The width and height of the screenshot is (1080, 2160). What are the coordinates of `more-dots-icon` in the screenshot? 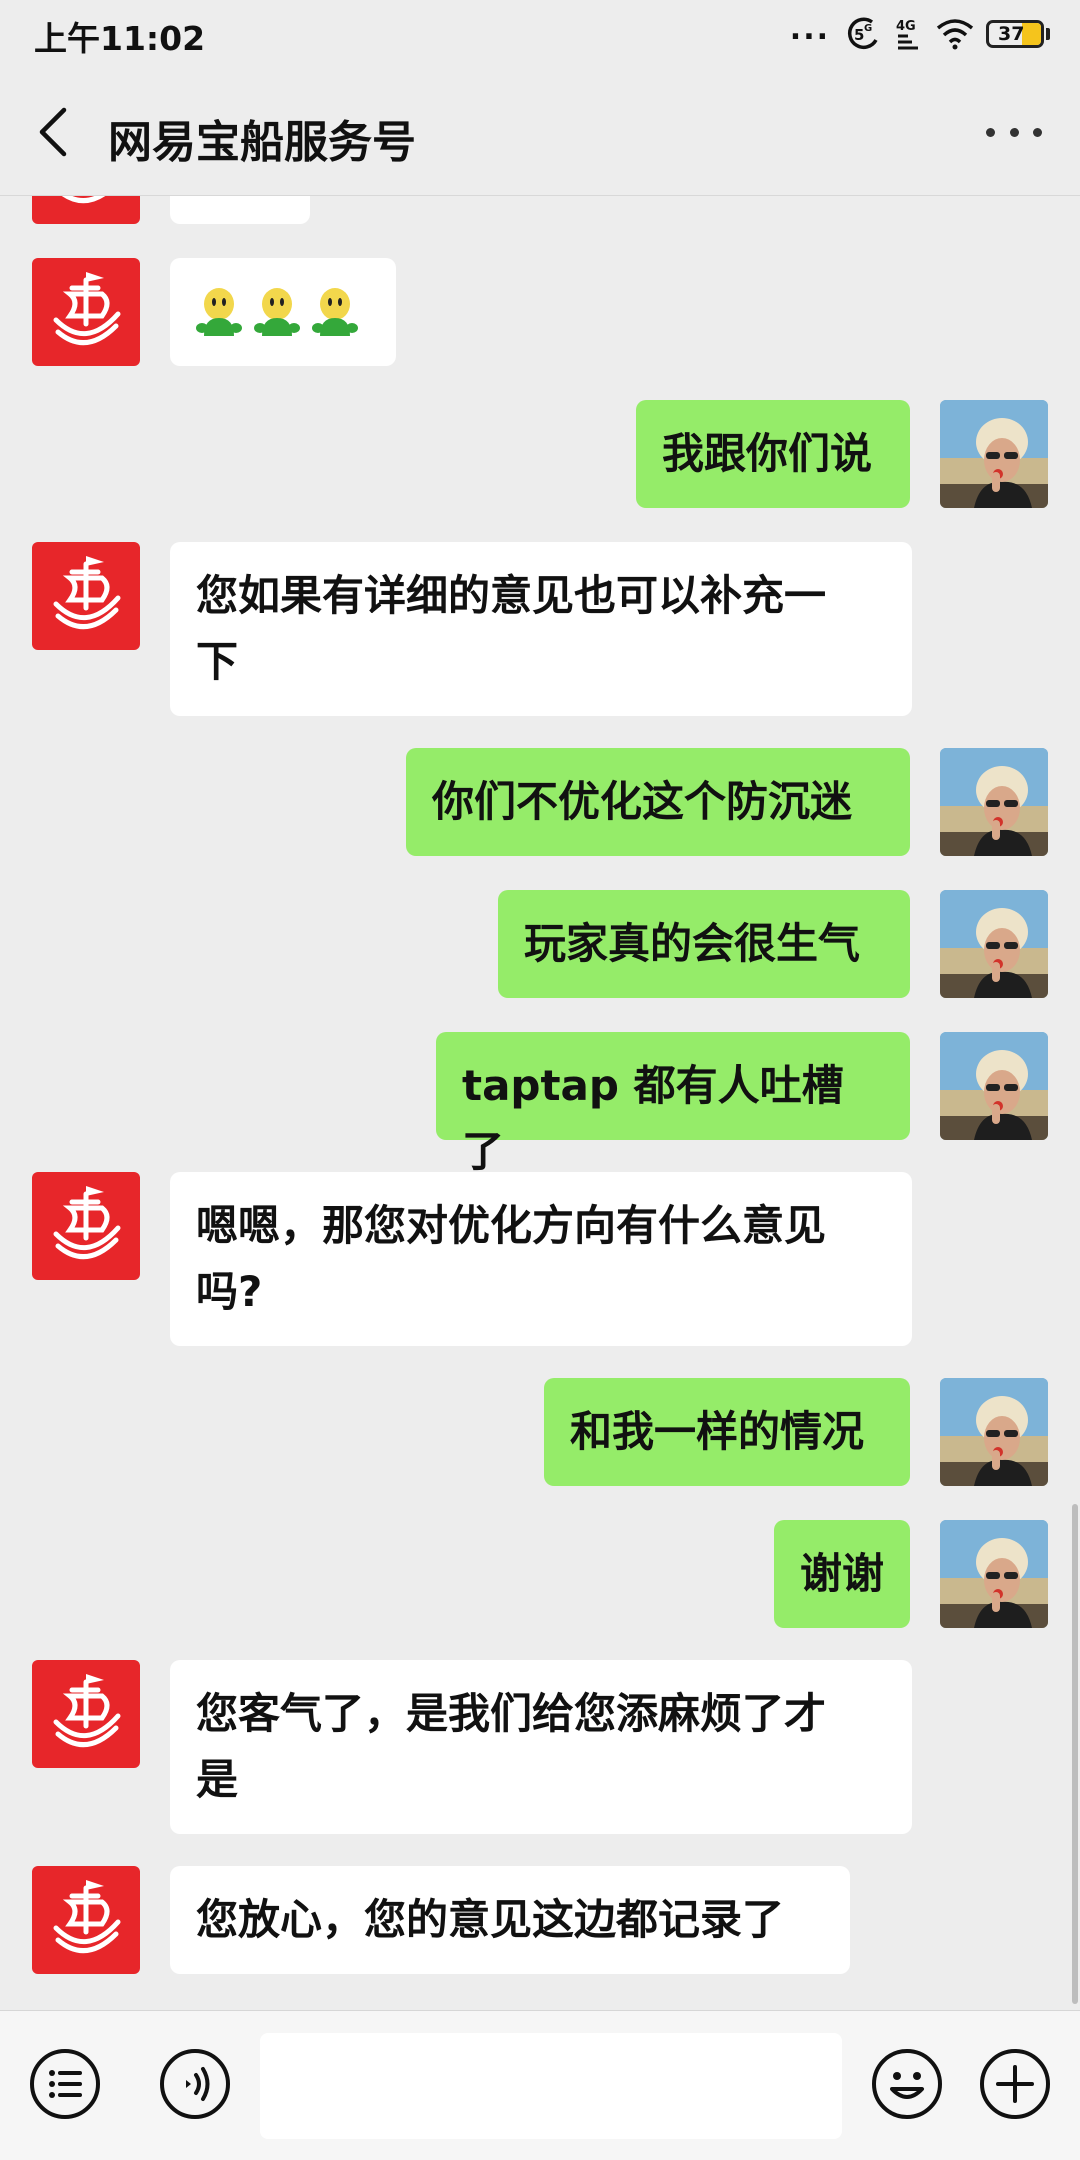 It's located at (990, 132).